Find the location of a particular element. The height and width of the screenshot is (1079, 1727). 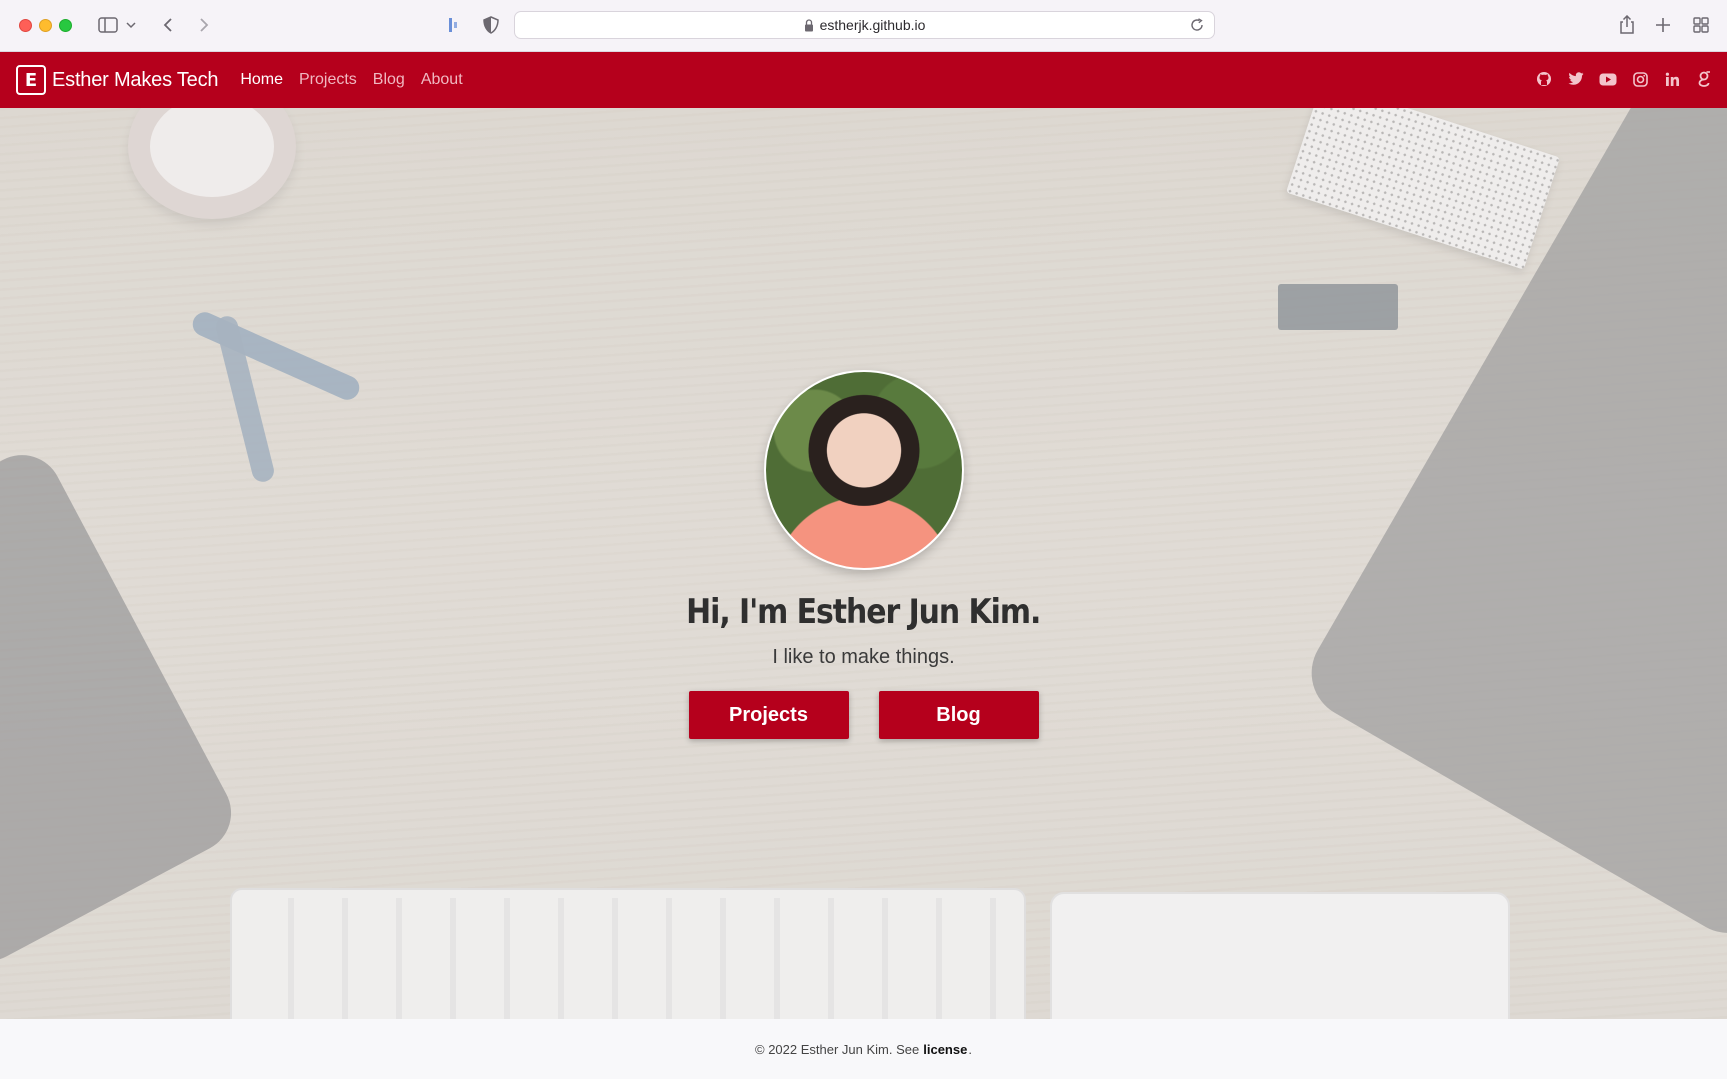

site-footer: © 2022 Esther Jun Kim. See license . is located at coordinates (863, 1049).